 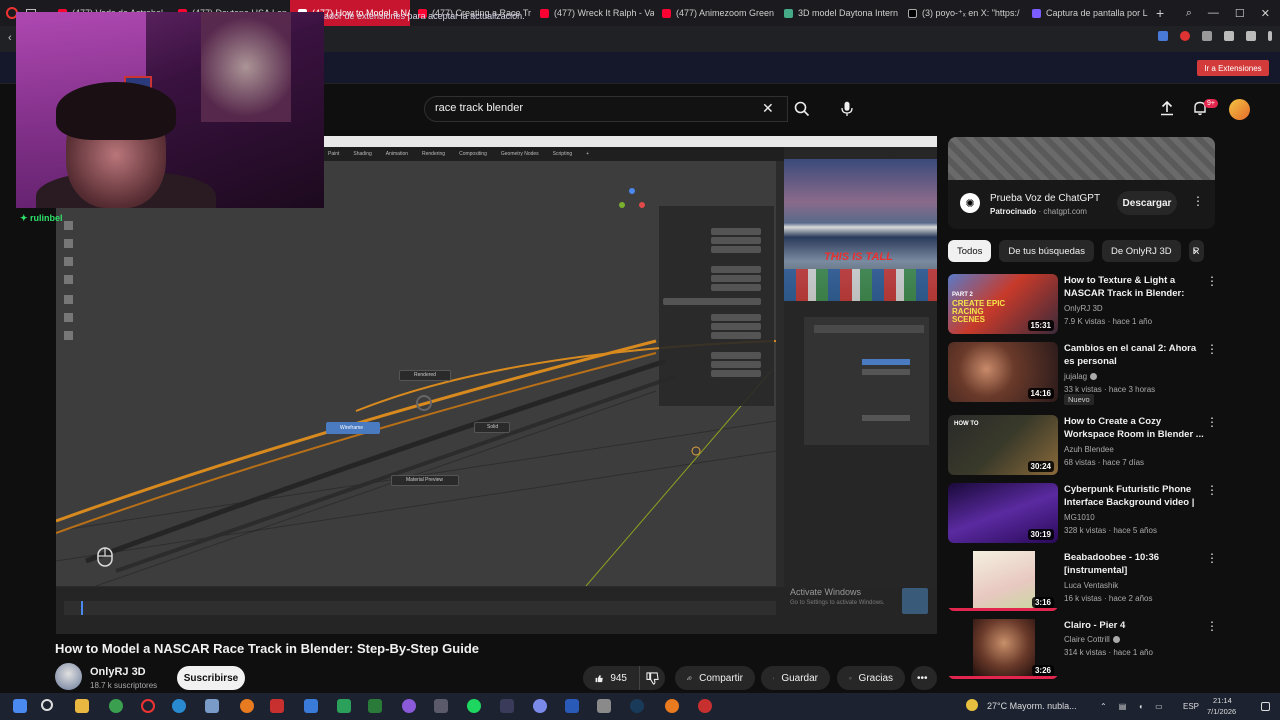 I want to click on word-icon, so click(x=572, y=706).